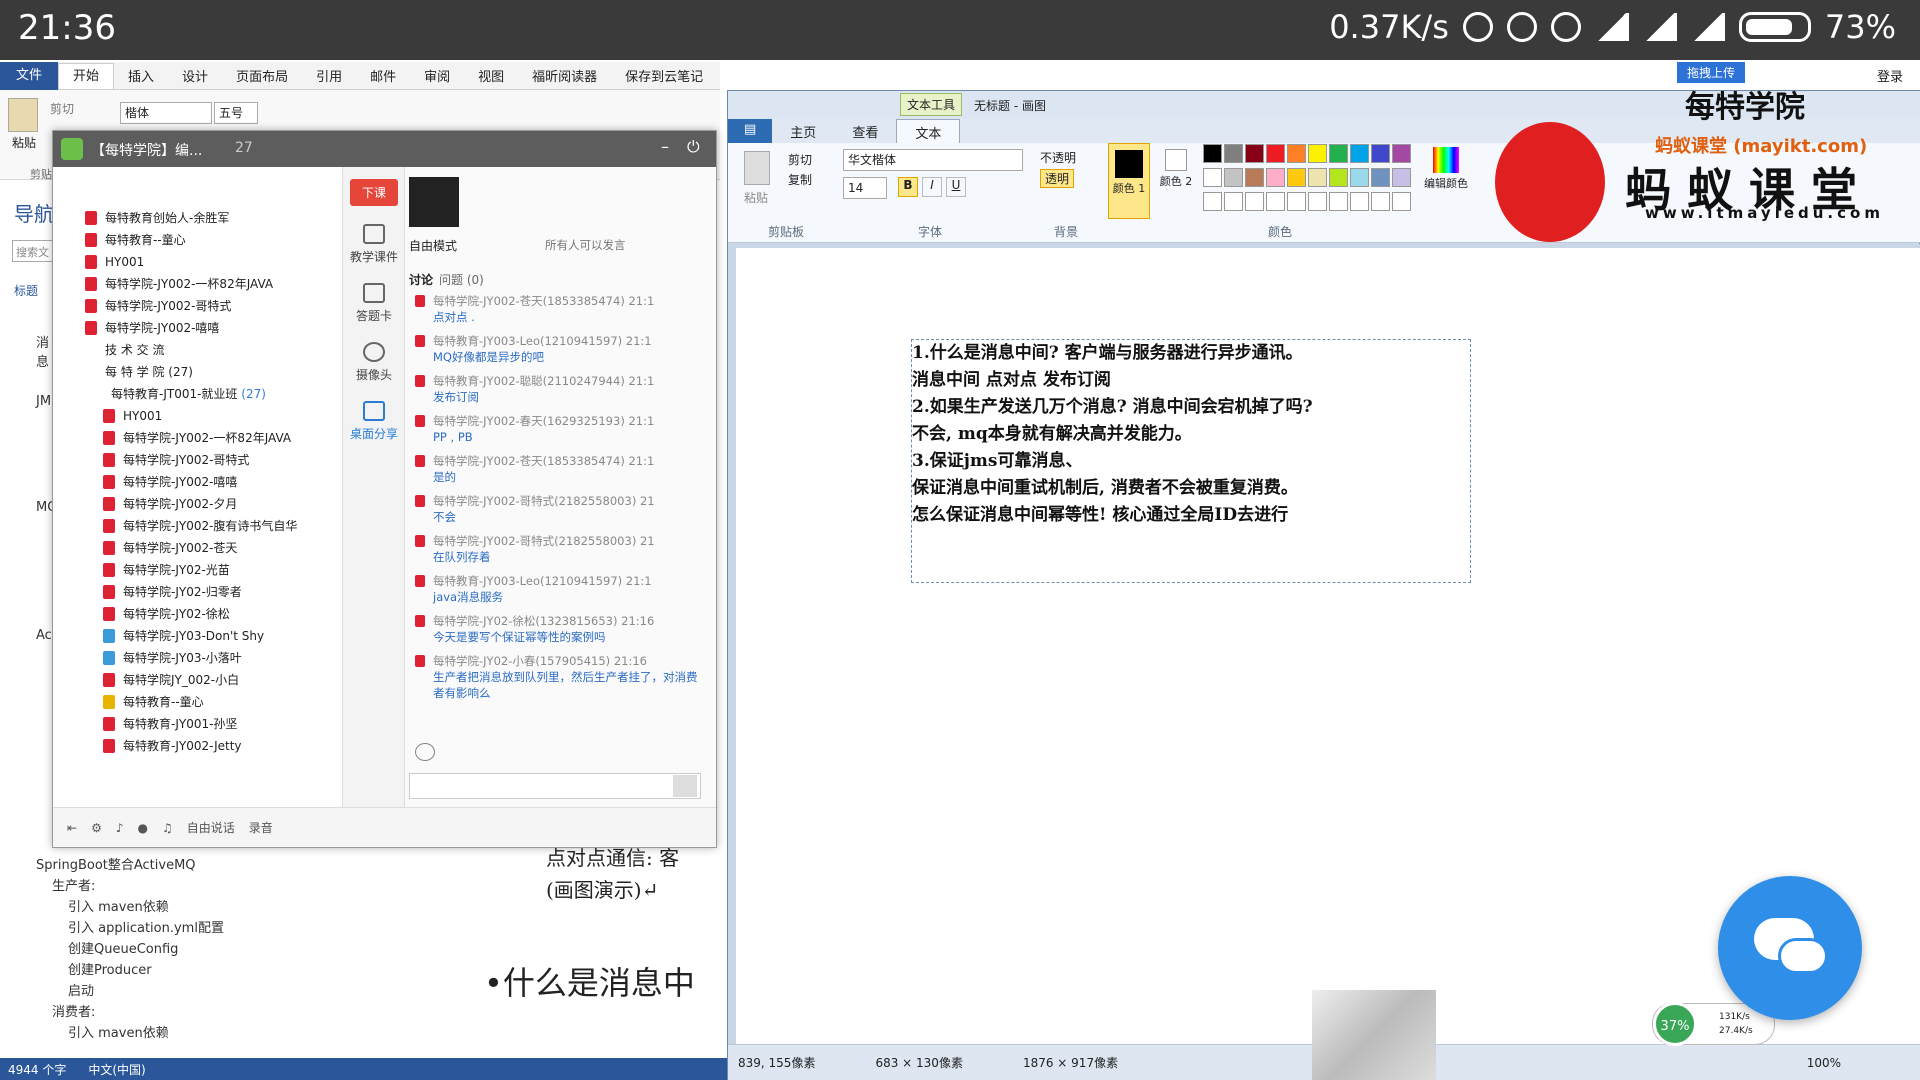  Describe the element at coordinates (197, 328) in the screenshot. I see `pinned-member: 每特学院-JY002-嘻嘻` at that location.